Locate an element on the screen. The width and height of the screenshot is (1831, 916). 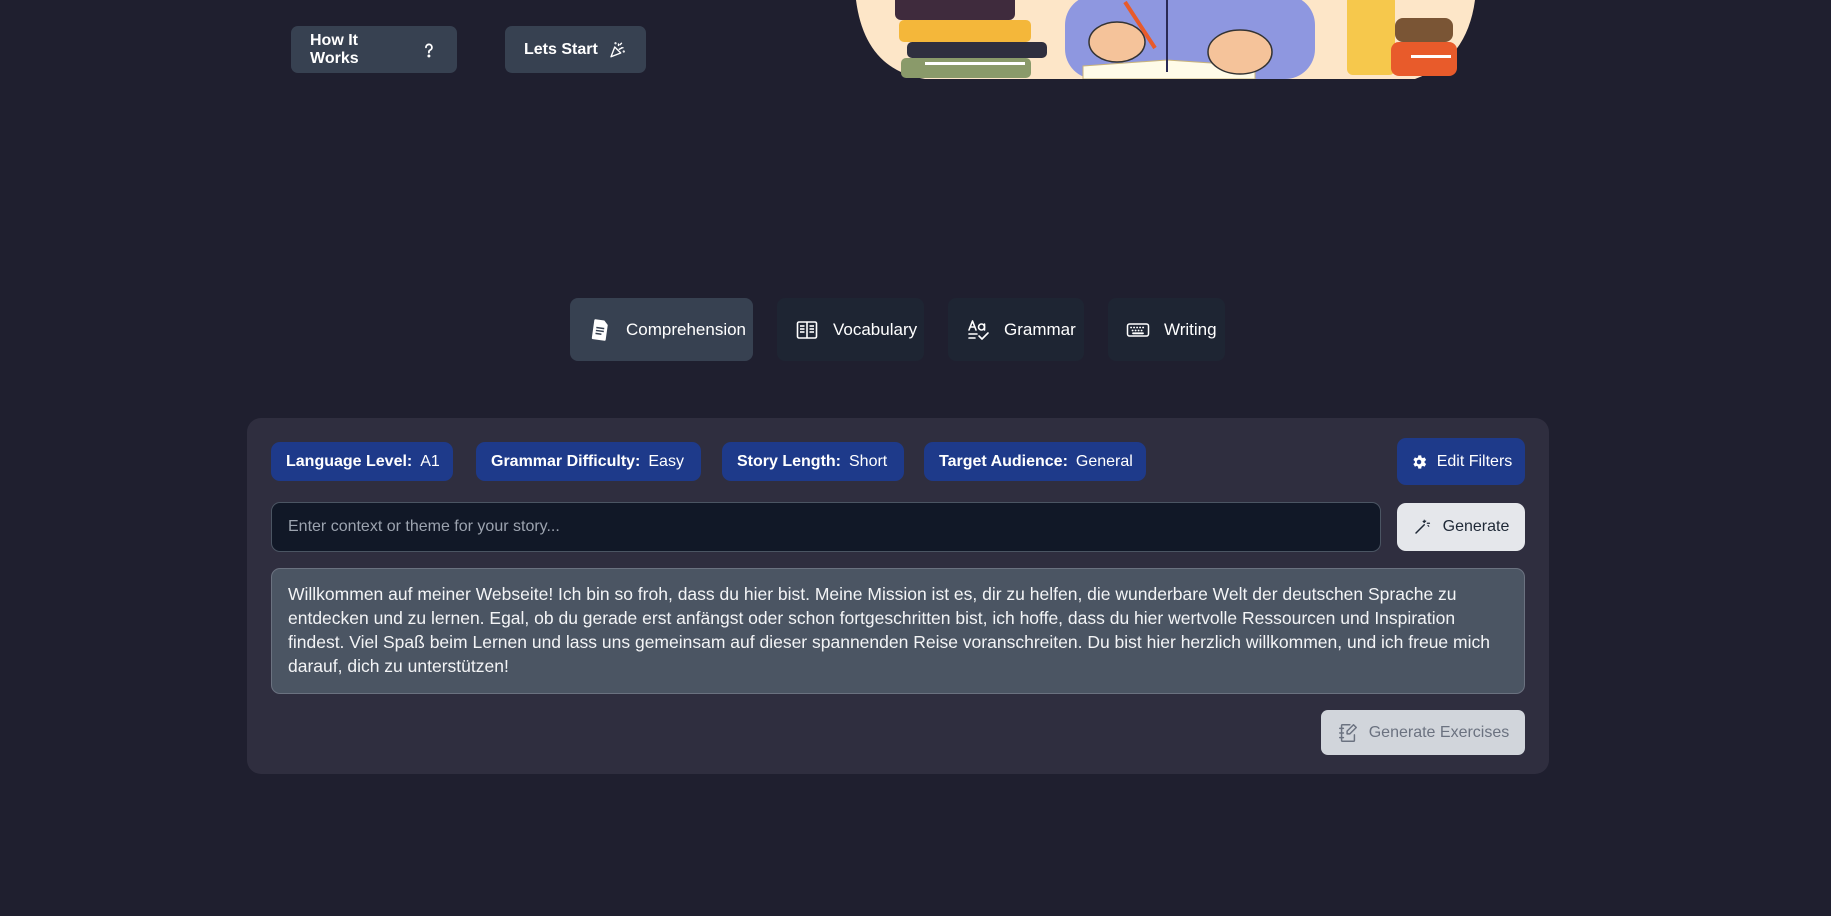
filter-chip-target-audience: Target Audience: General is located at coordinates (1035, 461).